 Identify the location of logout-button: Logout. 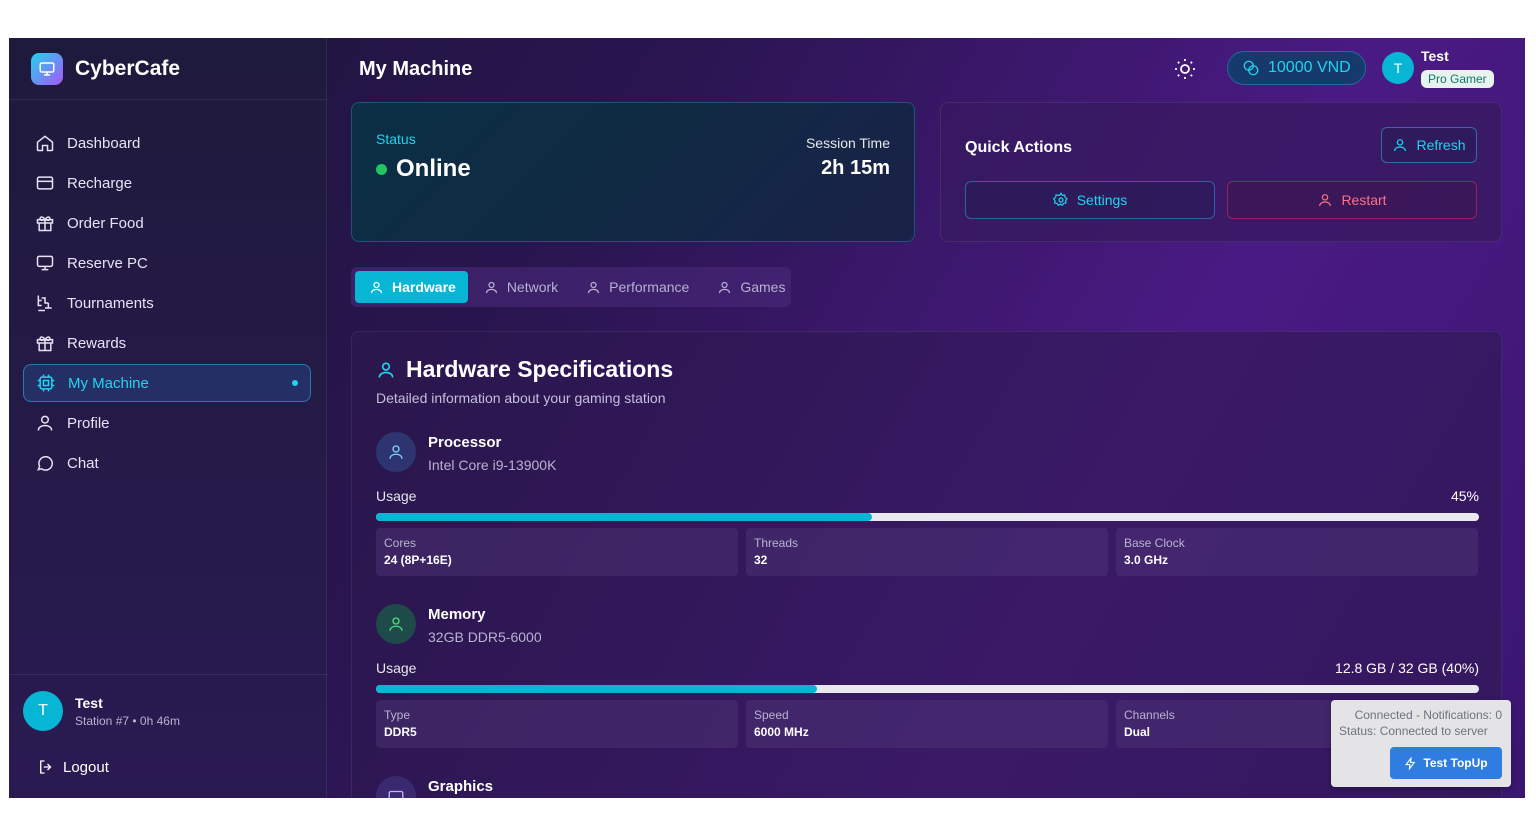
(73, 767).